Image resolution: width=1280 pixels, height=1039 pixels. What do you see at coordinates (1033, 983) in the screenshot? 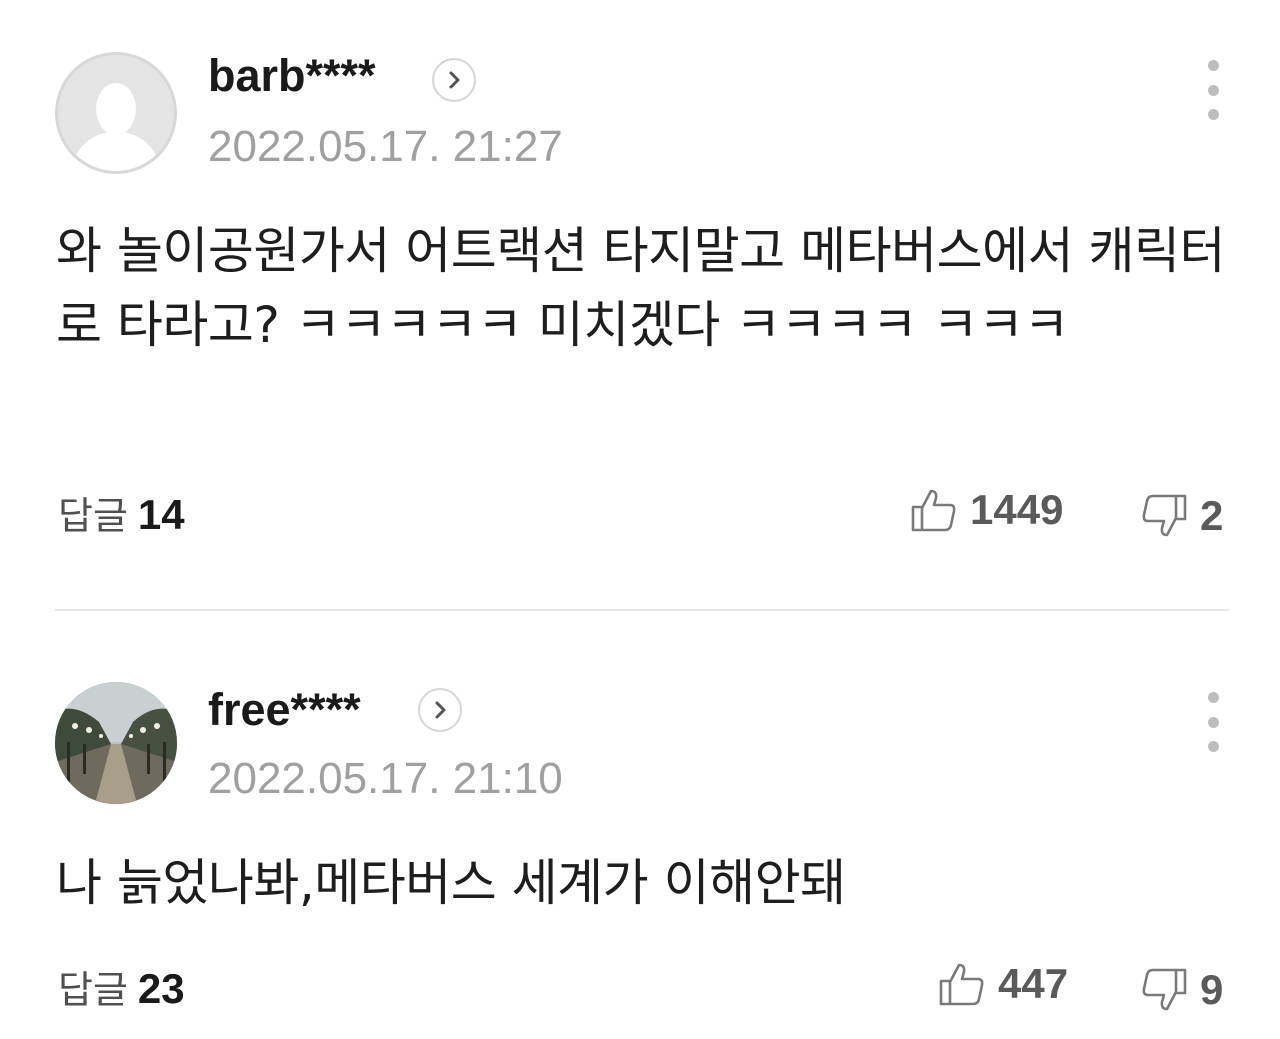
I see `like-count: 447` at bounding box center [1033, 983].